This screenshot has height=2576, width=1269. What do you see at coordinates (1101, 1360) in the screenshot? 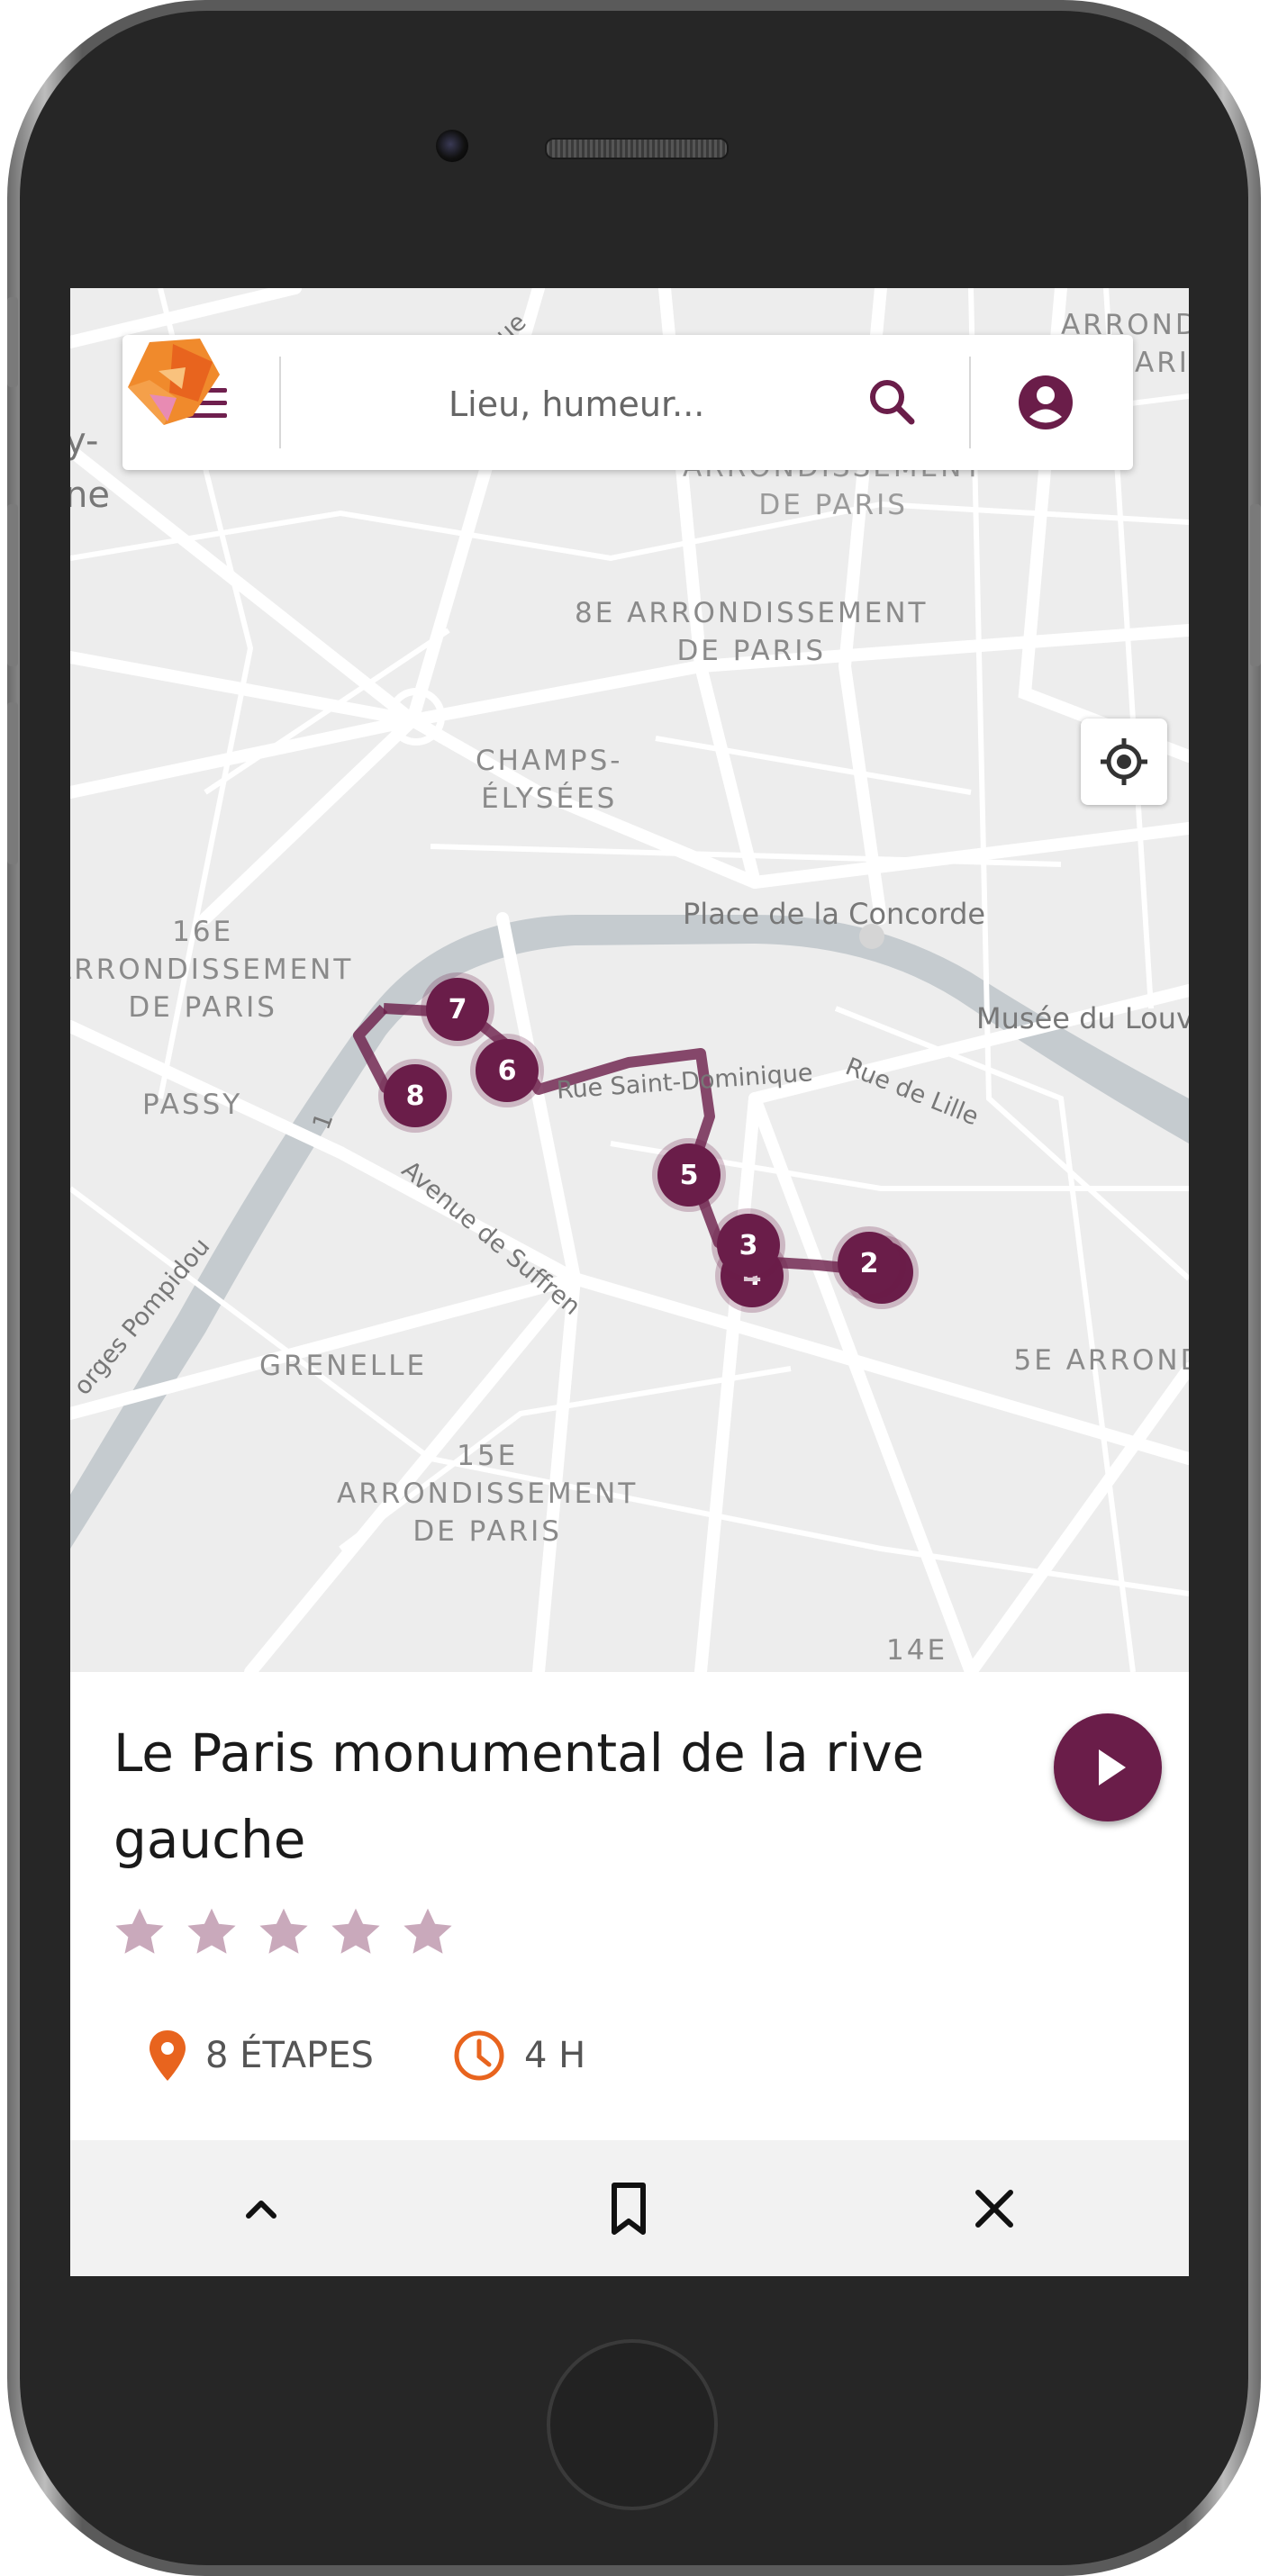
I see `map-label-5e-arrondissement: 5E ARRONDISSEMENT DE PARIS` at bounding box center [1101, 1360].